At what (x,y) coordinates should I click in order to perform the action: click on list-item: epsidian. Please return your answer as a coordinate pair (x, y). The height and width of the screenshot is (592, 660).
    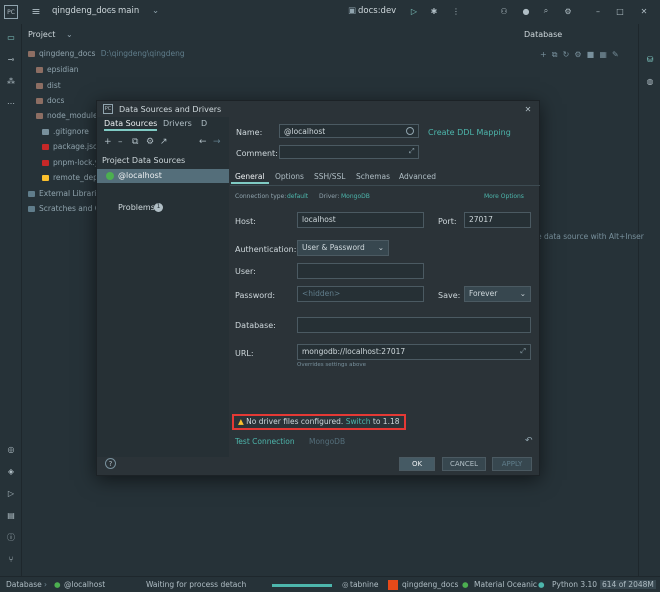
    Looking at the image, I should click on (136, 71).